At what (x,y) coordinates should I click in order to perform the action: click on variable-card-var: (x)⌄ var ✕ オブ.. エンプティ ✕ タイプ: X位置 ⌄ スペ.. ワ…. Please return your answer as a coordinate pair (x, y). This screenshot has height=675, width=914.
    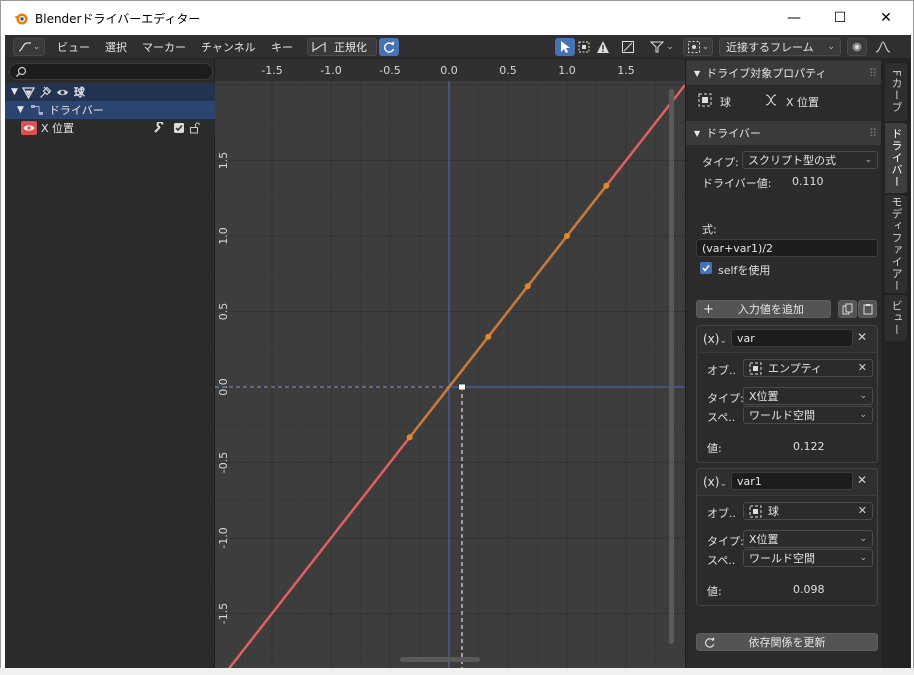
    Looking at the image, I should click on (787, 394).